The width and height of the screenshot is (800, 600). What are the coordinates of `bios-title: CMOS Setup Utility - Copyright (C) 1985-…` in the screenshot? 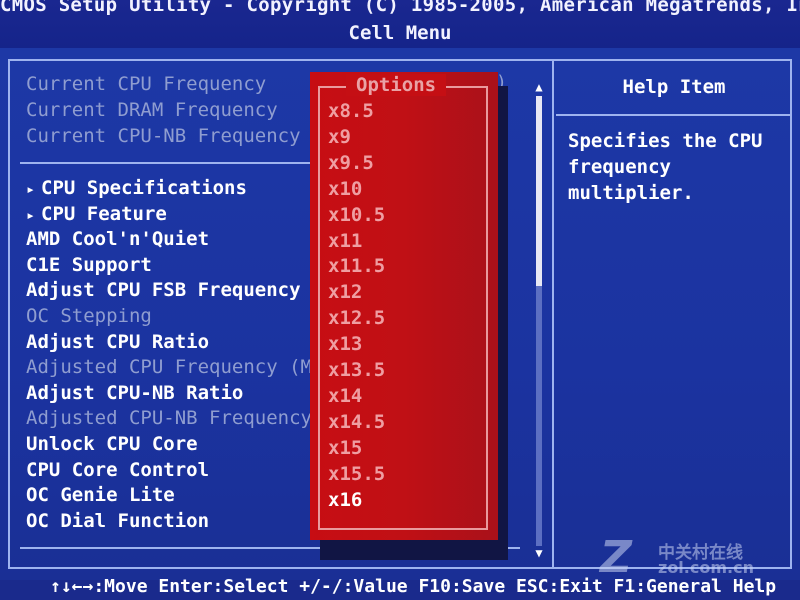 It's located at (400, 8).